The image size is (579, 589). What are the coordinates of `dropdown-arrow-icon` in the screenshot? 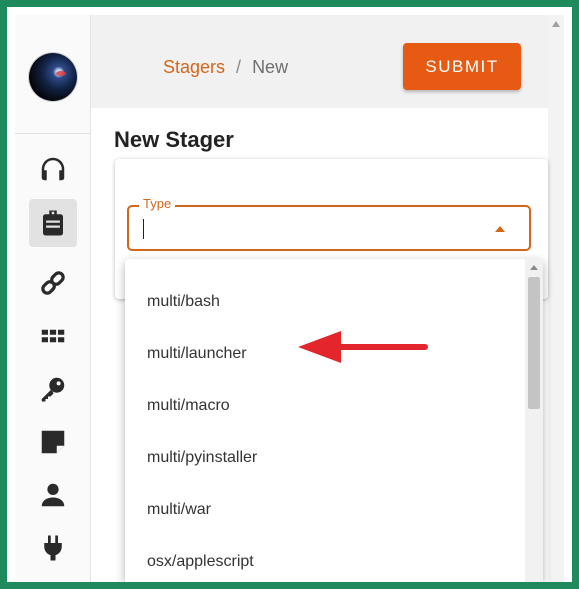 It's located at (500, 229).